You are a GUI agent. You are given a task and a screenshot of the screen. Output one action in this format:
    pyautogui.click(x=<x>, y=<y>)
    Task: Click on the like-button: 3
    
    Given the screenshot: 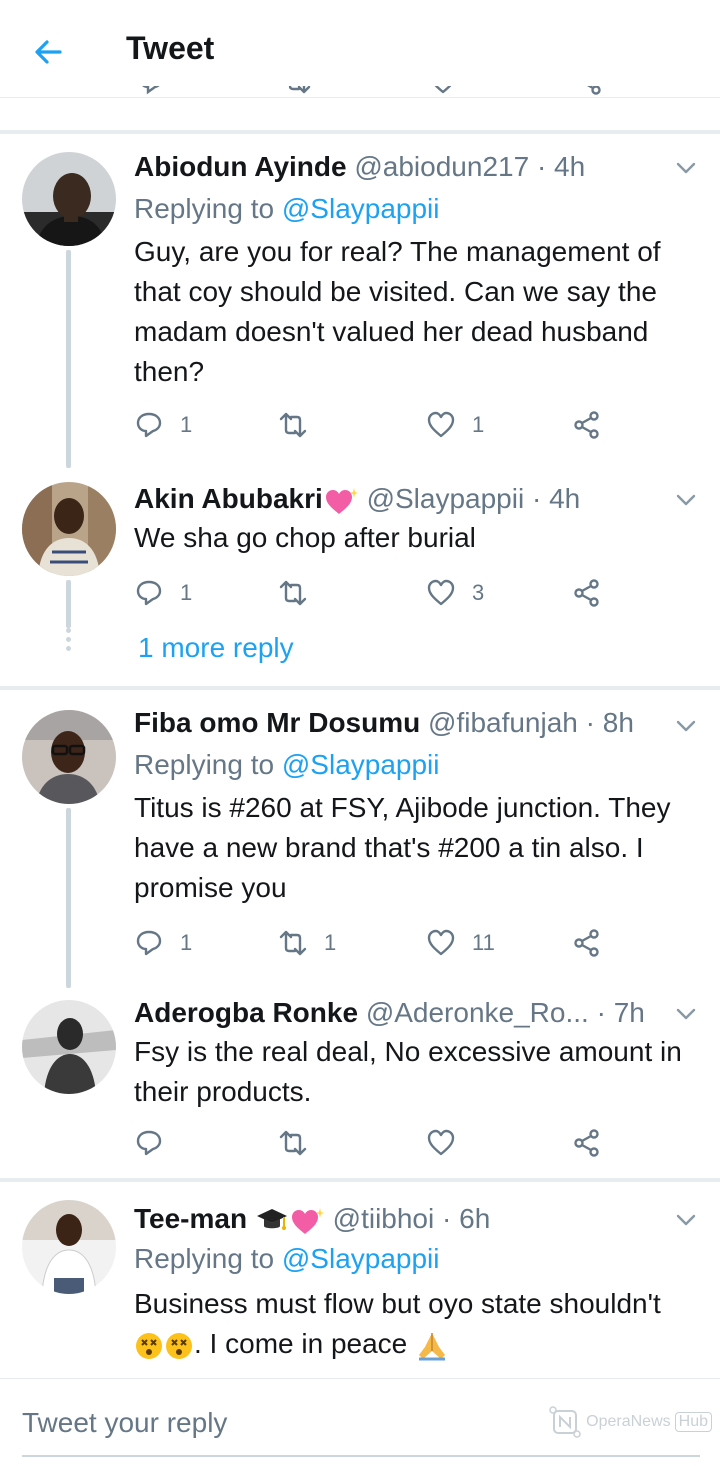 What is the action you would take?
    pyautogui.click(x=455, y=593)
    